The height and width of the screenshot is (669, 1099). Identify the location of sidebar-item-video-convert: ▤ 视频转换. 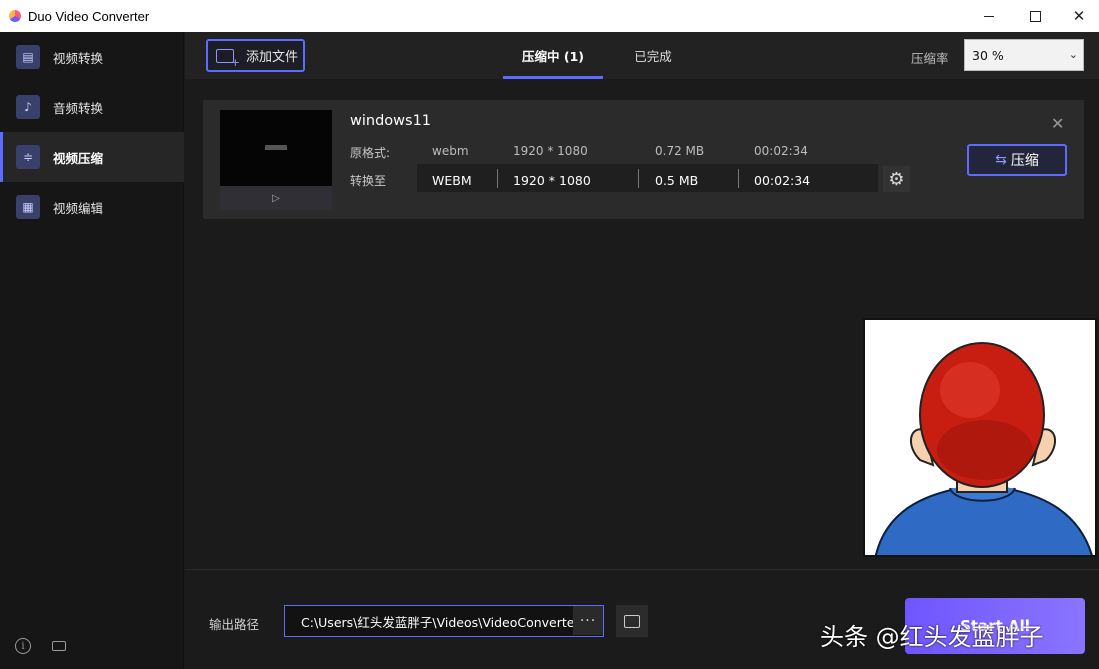
(92, 57).